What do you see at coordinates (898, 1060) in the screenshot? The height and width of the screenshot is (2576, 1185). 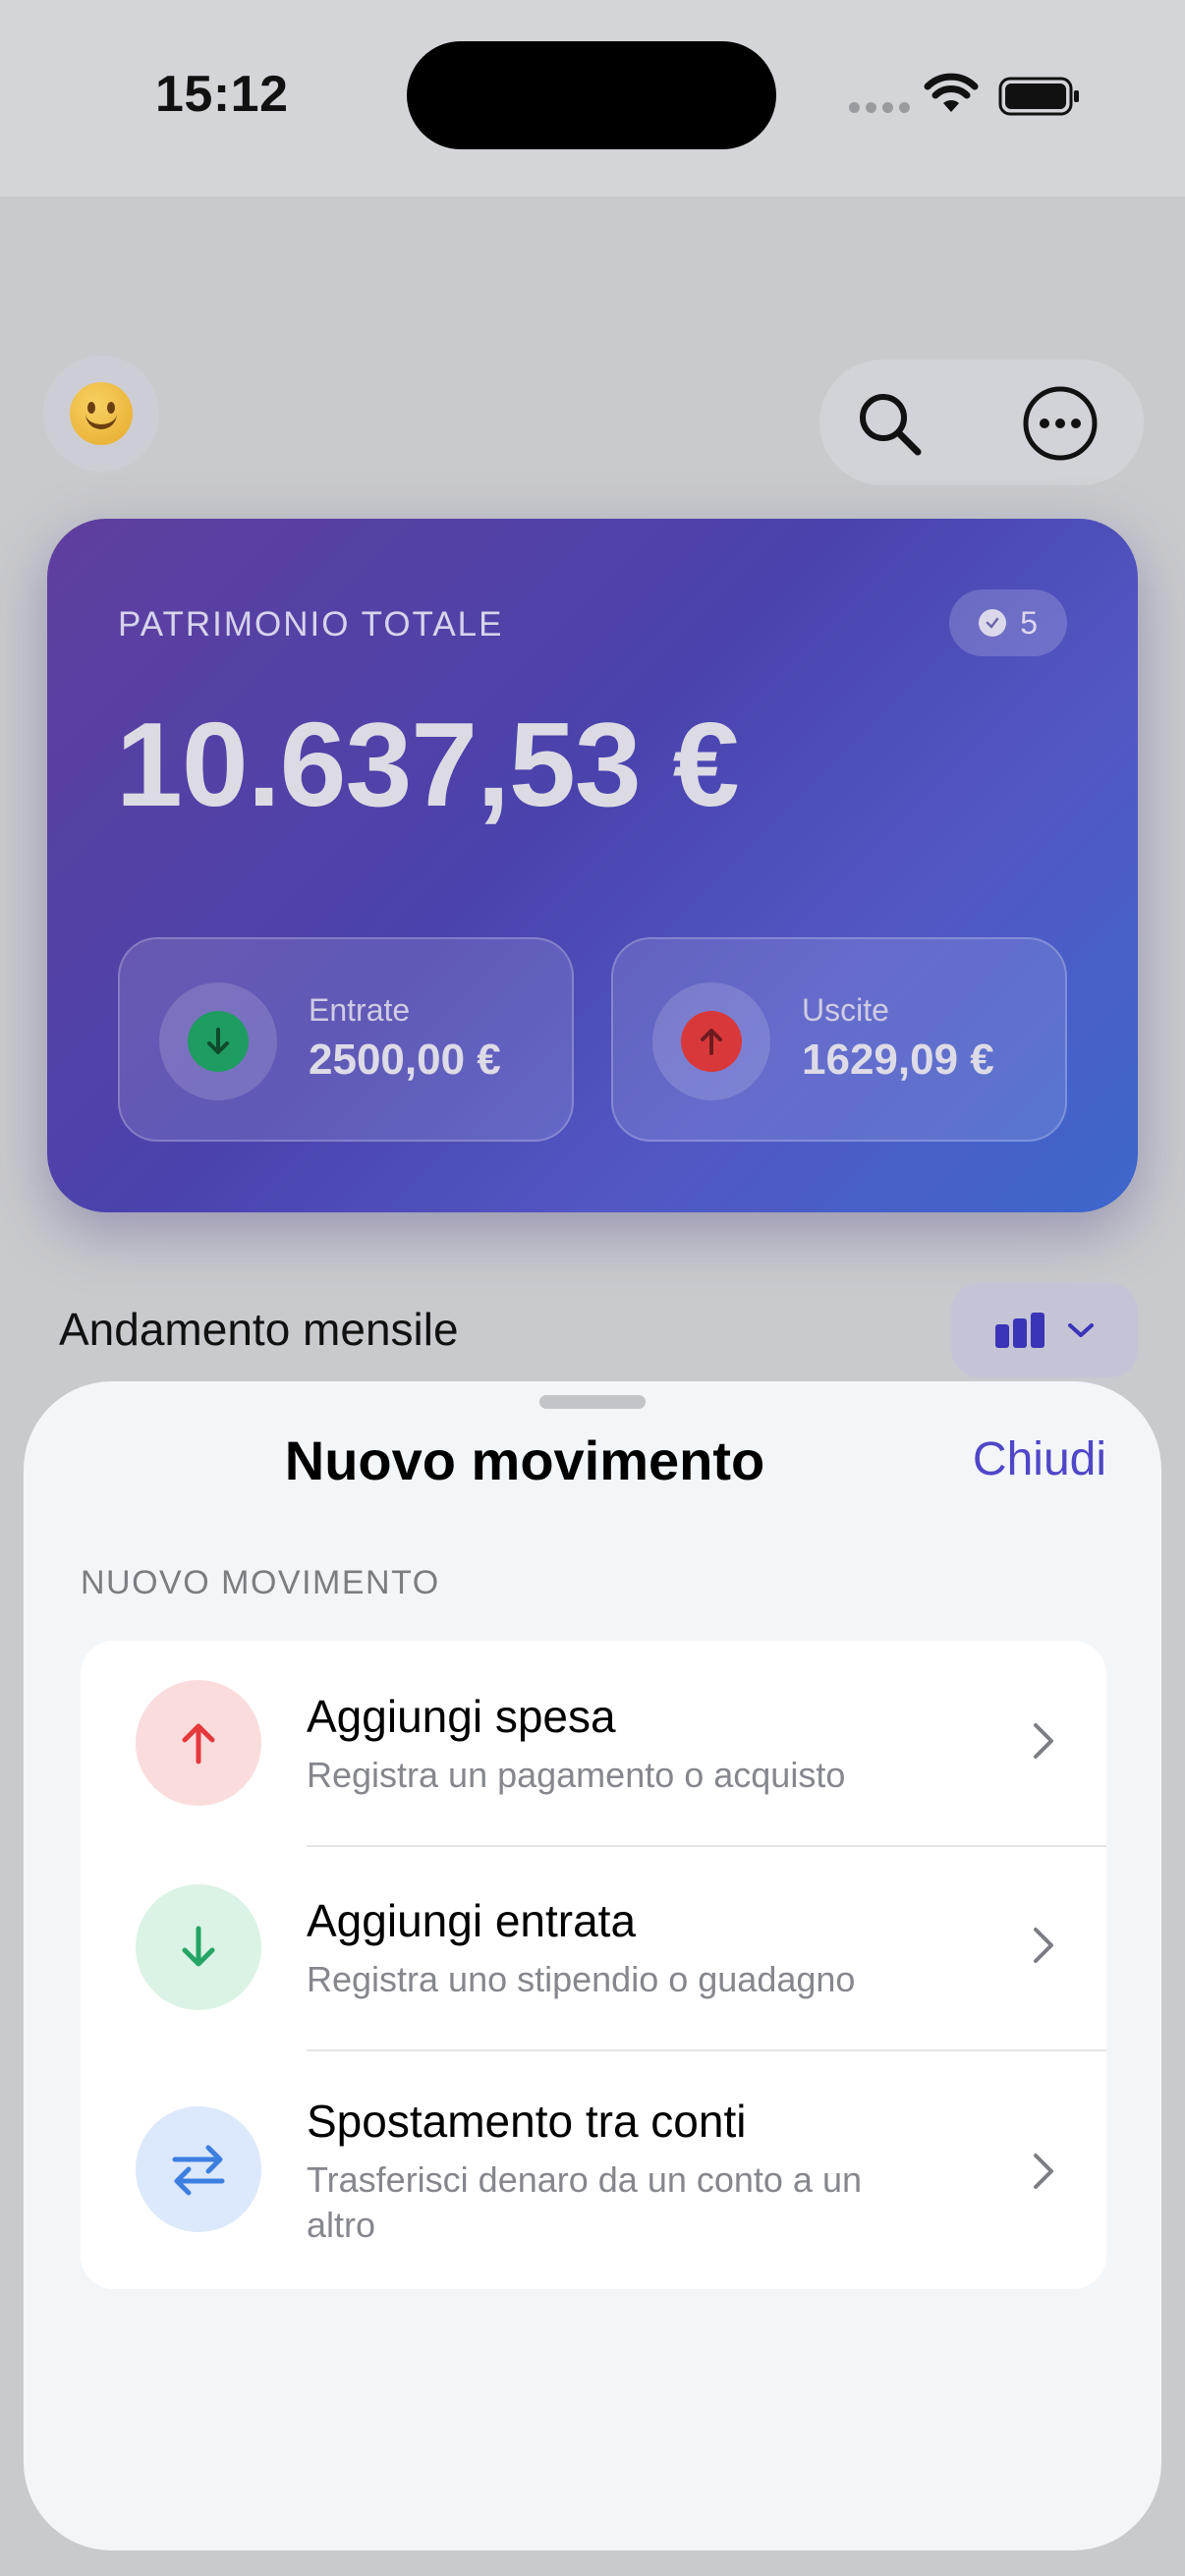 I see `expense-value: 1629,09 €` at bounding box center [898, 1060].